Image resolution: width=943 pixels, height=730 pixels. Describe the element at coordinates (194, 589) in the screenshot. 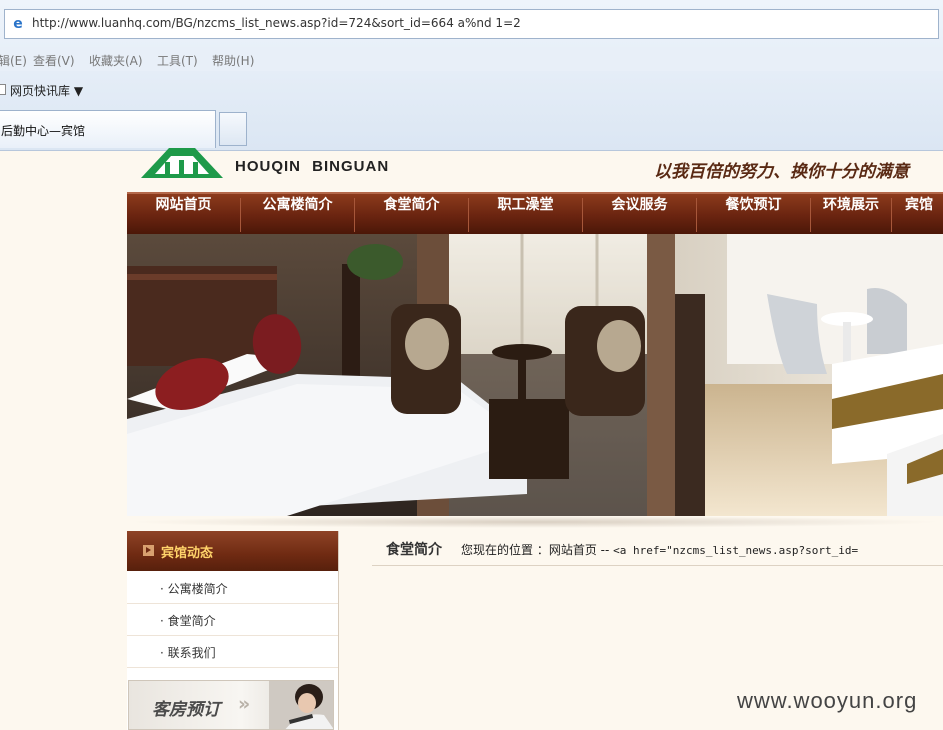

I see `sidebar-item-label: · 公寓楼简介` at that location.